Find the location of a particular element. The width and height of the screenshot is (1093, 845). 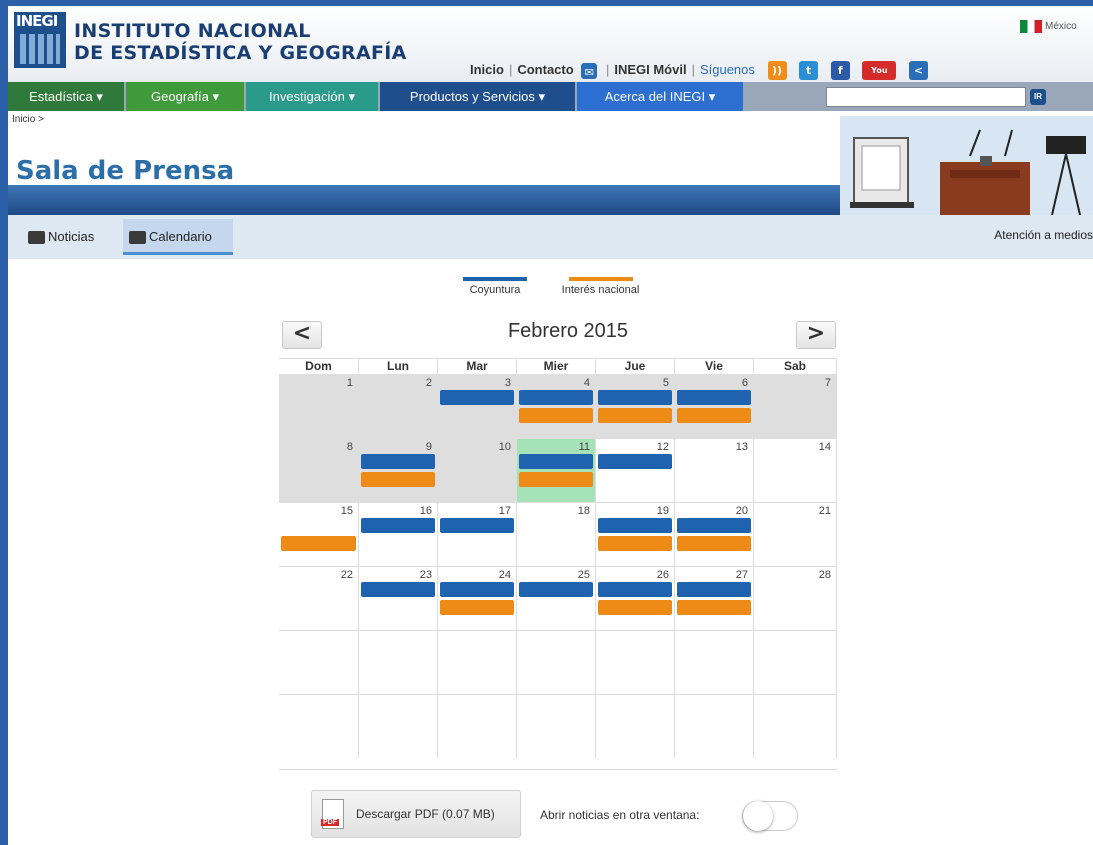

contact-mail-icon: ✉ is located at coordinates (589, 70).